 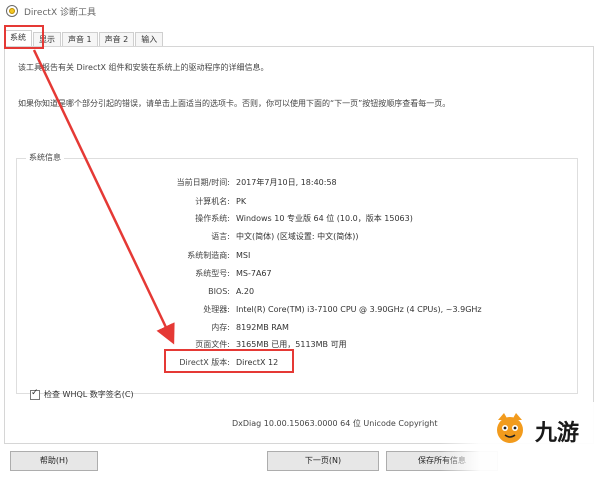 What do you see at coordinates (510, 428) in the screenshot?
I see `jiuyou-logo-icon` at bounding box center [510, 428].